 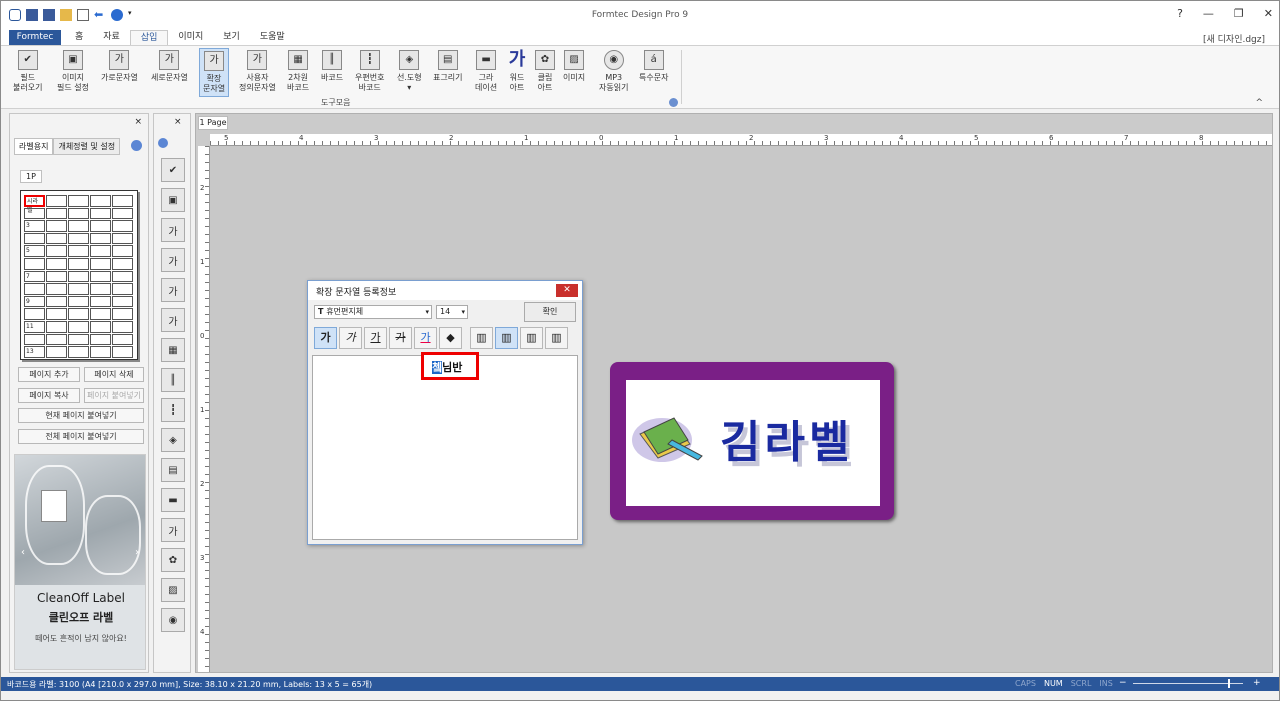 I want to click on label-cell: 3, so click(x=34, y=226).